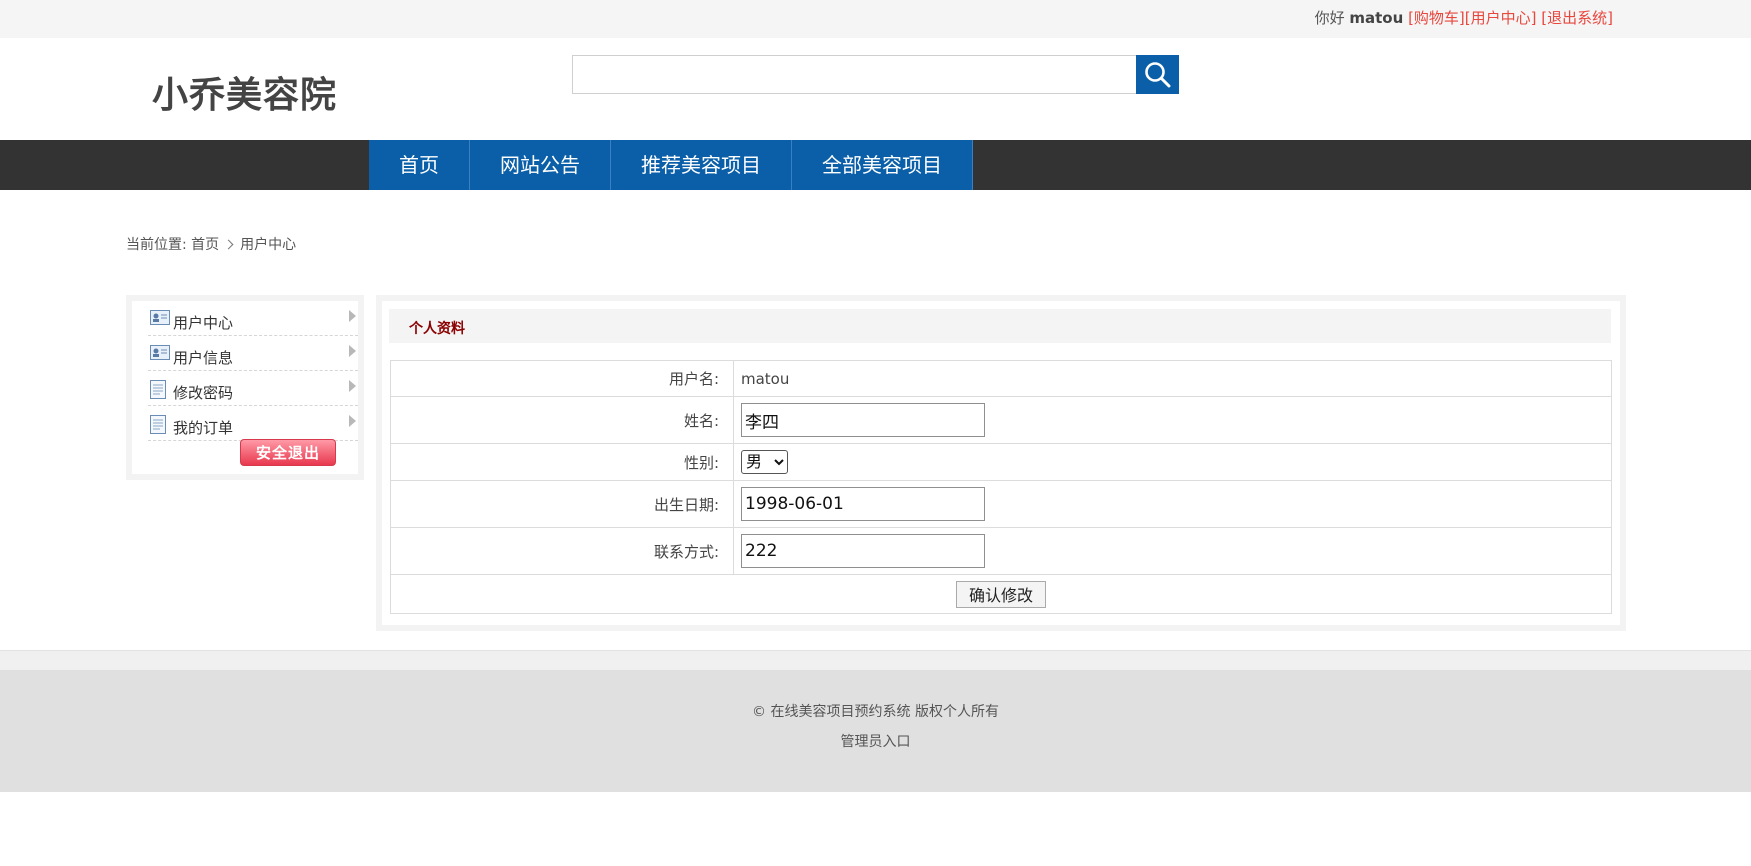  I want to click on search-button, so click(1157, 74).